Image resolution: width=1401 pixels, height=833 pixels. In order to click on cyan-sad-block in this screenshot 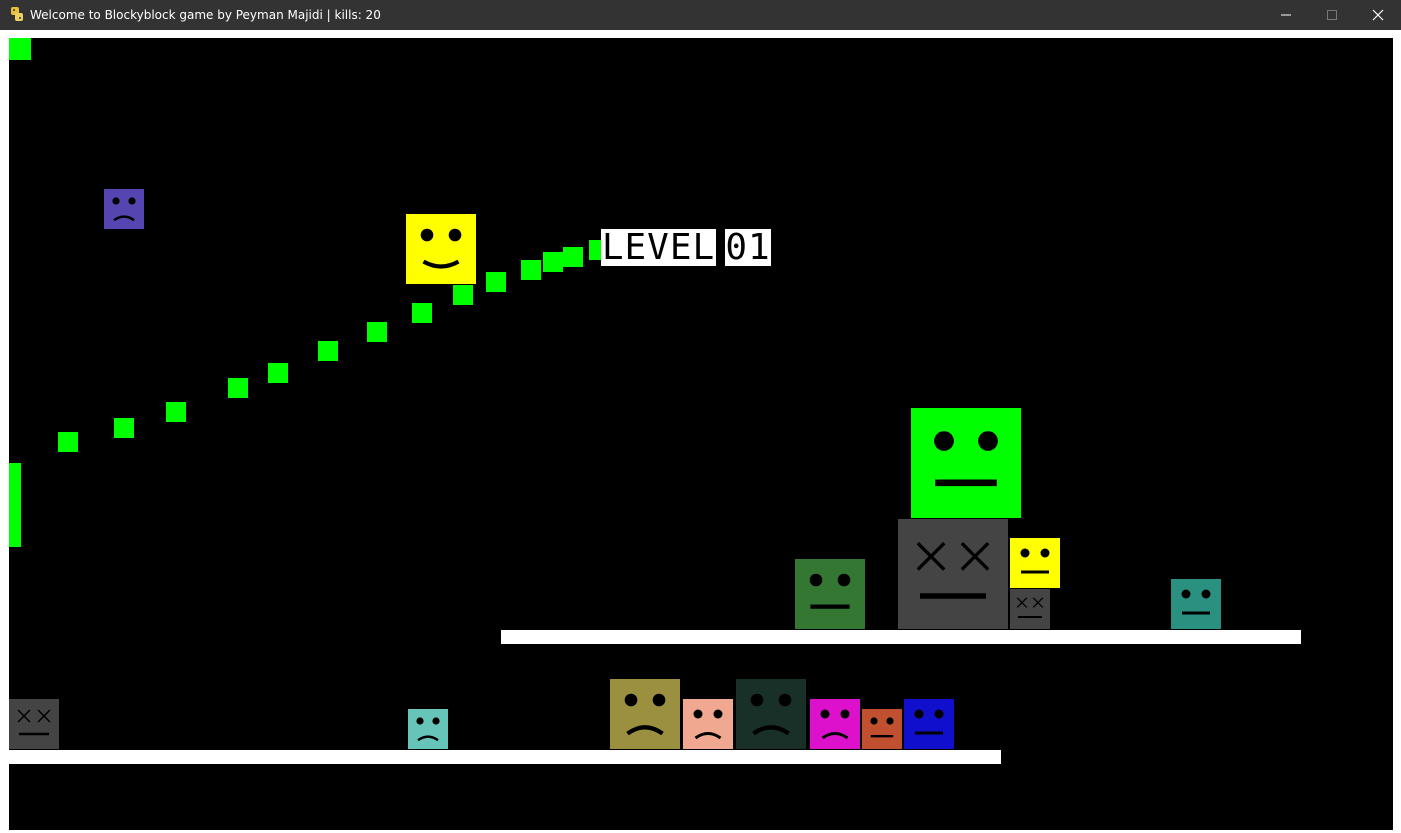, I will do `click(428, 729)`.